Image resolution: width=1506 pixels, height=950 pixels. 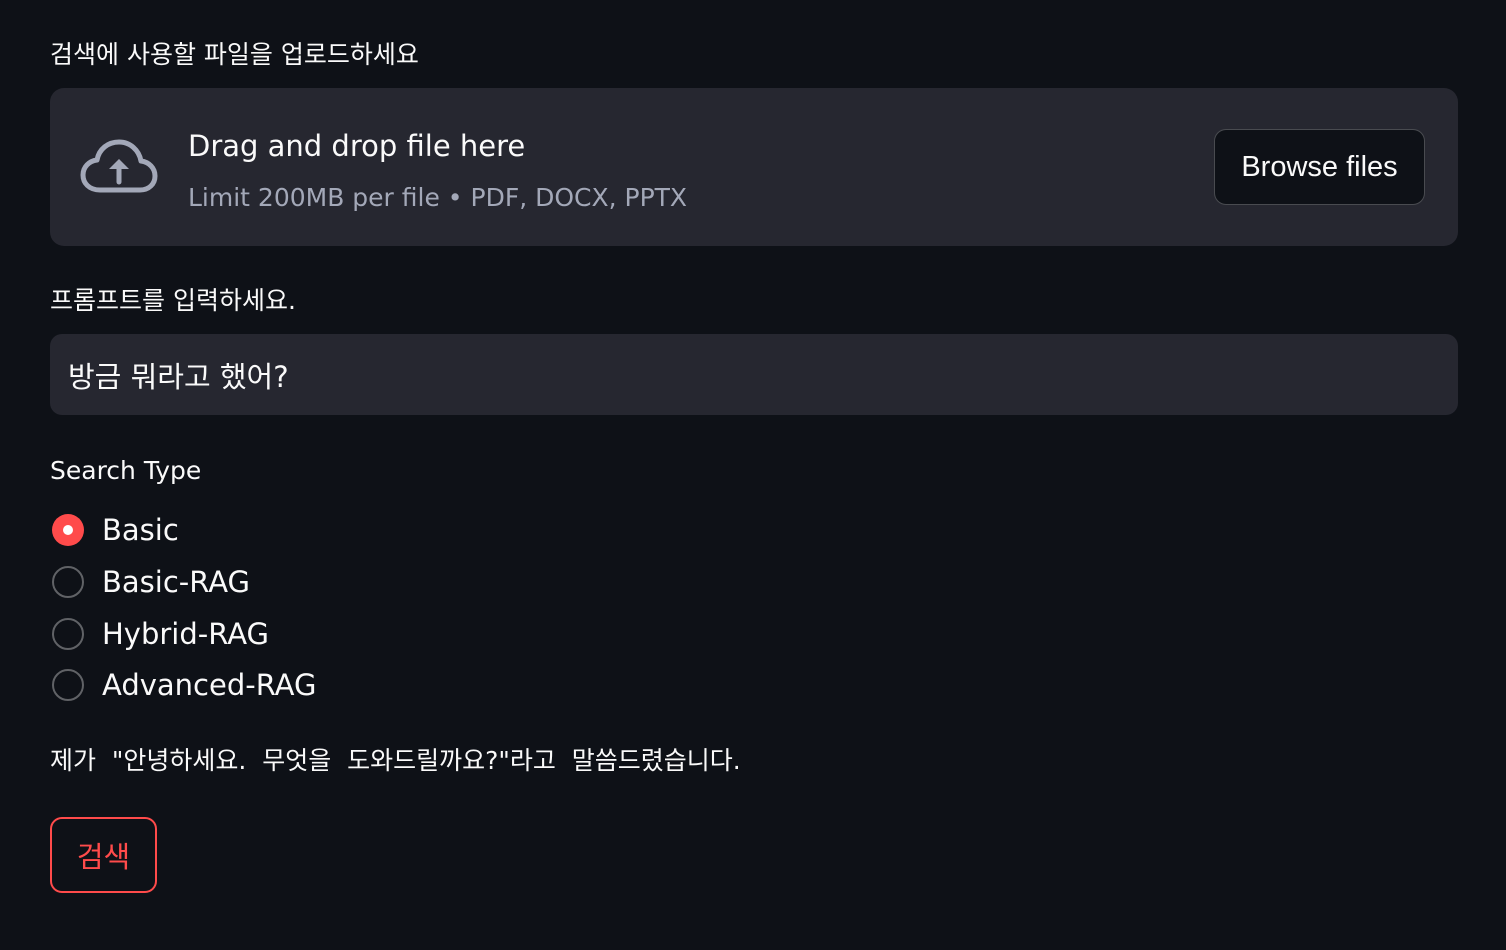 What do you see at coordinates (1319, 167) in the screenshot?
I see `browse-files-button: Browse files` at bounding box center [1319, 167].